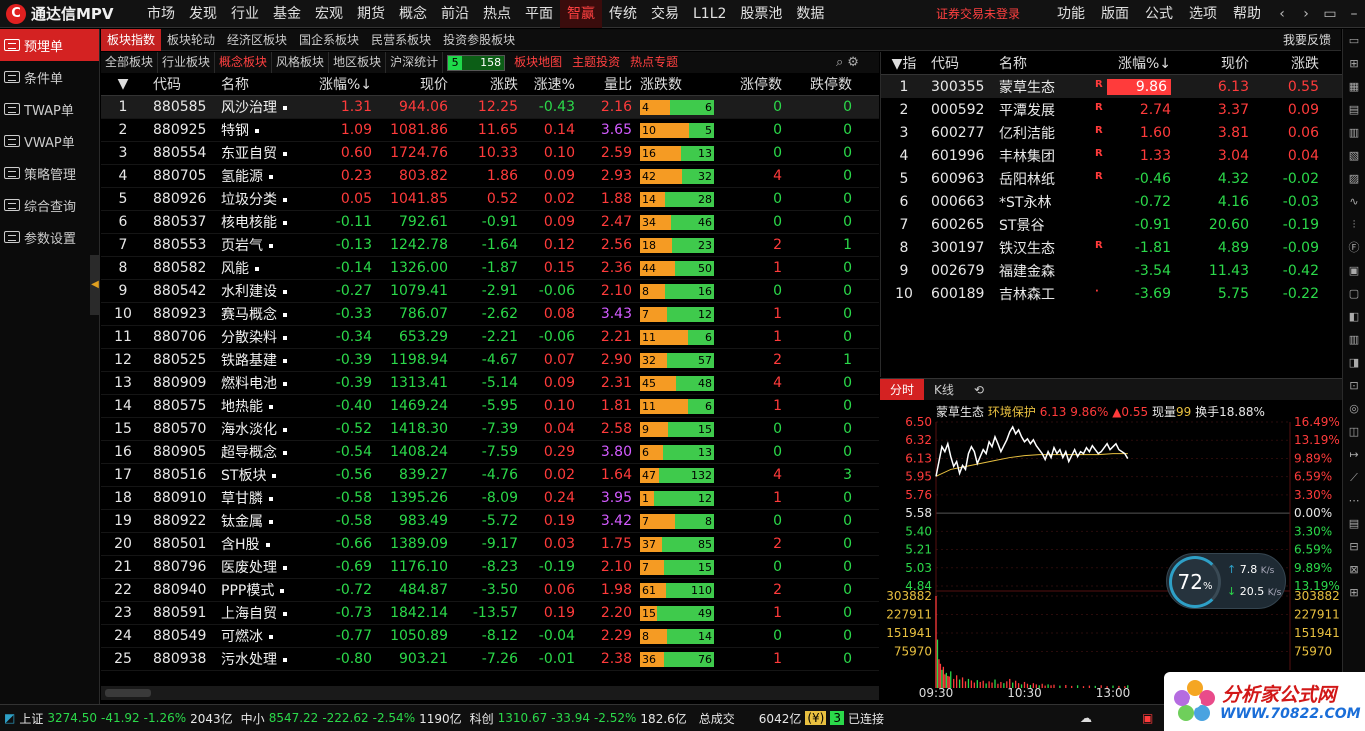  I want to click on toolbar-icon-6: ▨, so click(1354, 178).